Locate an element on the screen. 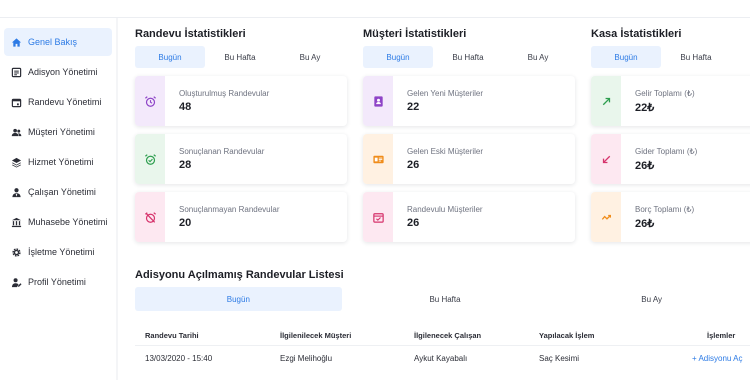 The height and width of the screenshot is (380, 750). users-icon is located at coordinates (16, 132).